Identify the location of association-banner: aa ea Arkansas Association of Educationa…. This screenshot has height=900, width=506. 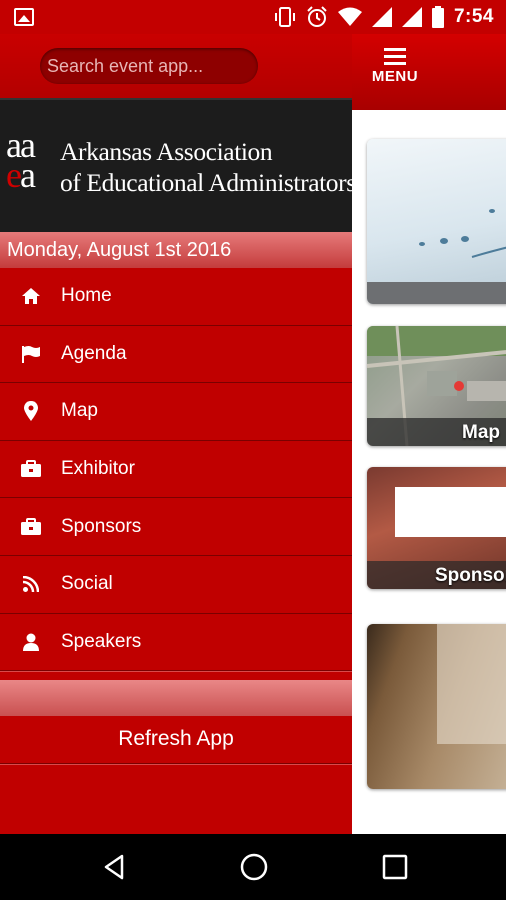
(178, 165).